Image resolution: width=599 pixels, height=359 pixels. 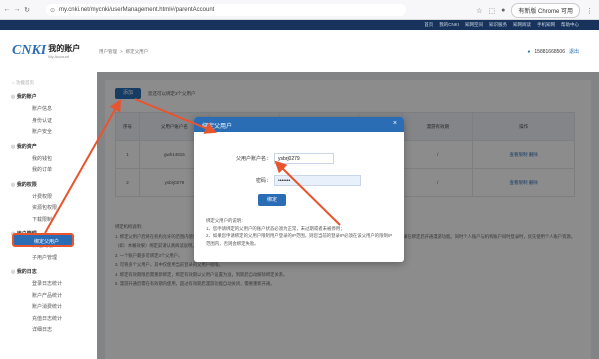 I want to click on sidebar-group: ◎ 我的资产, so click(x=24, y=146).